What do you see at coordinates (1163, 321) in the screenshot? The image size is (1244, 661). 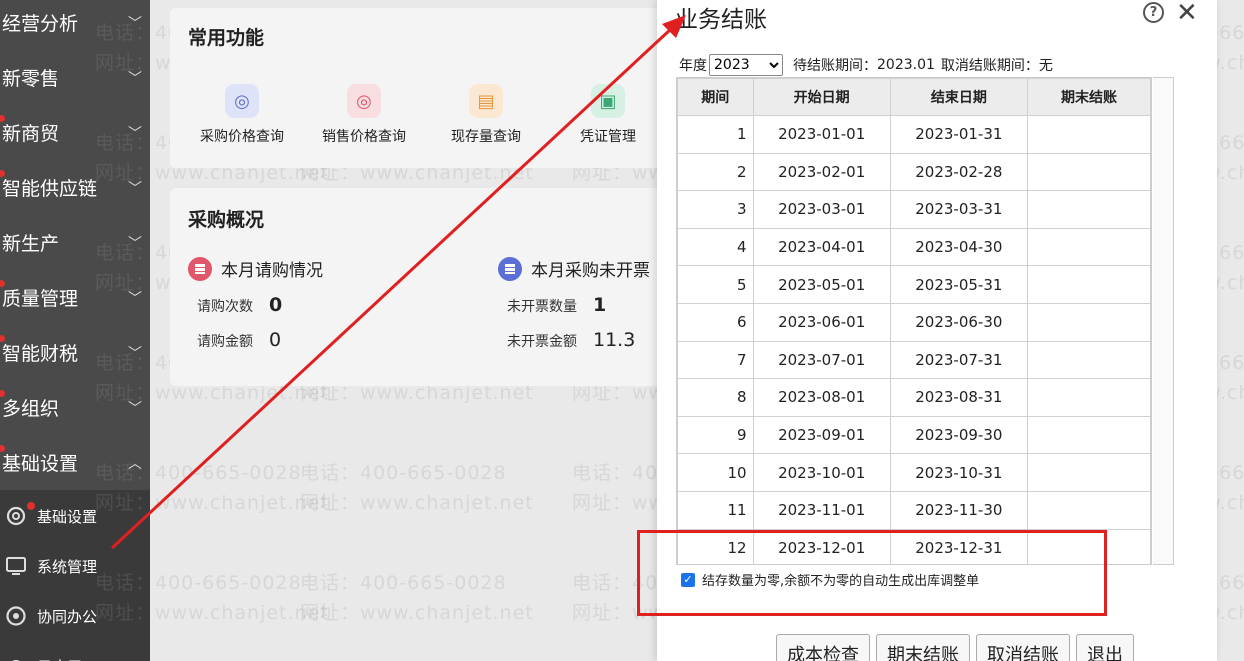 I see `table-scrollbar` at bounding box center [1163, 321].